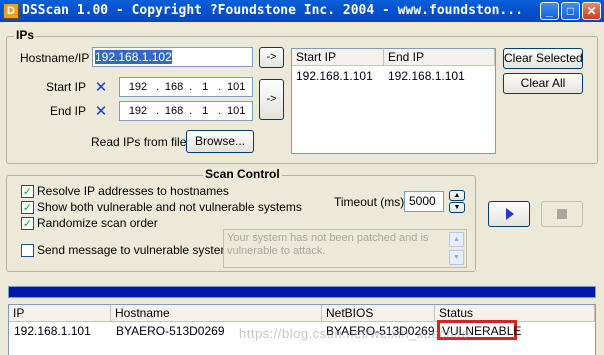  I want to click on column-end-ip: End IP, so click(439, 57).